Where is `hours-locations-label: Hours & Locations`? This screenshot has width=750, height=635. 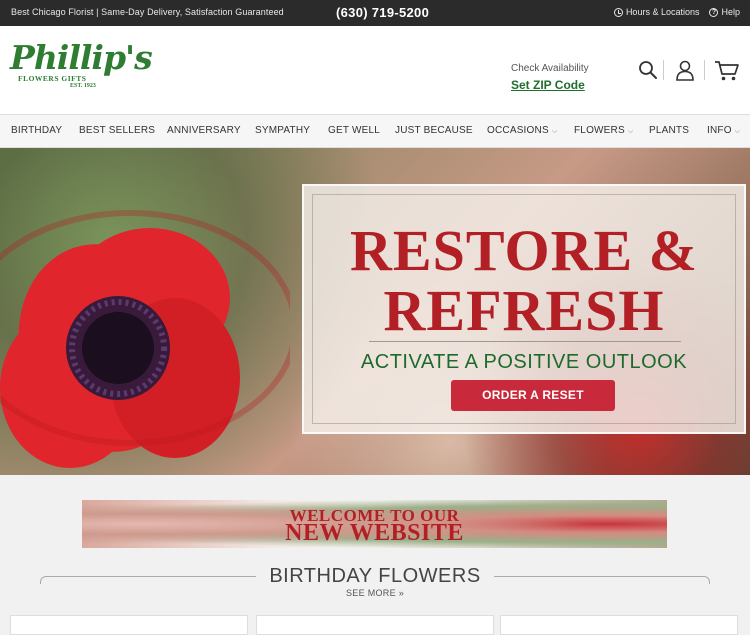
hours-locations-label: Hours & Locations is located at coordinates (662, 12).